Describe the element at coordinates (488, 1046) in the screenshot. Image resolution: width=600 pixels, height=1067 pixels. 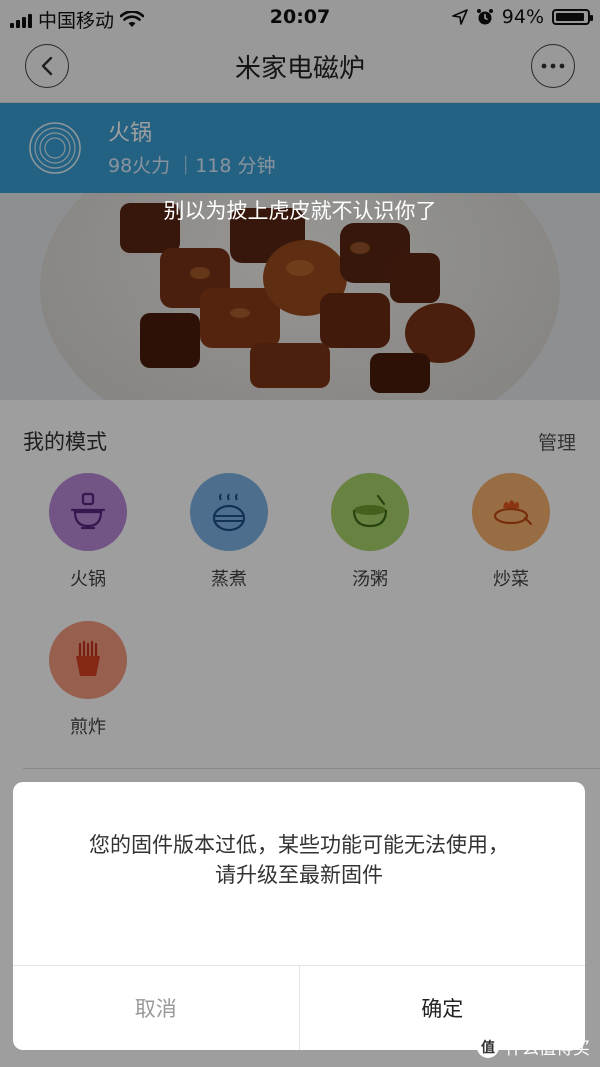
I see `watermark-badge: 值` at that location.